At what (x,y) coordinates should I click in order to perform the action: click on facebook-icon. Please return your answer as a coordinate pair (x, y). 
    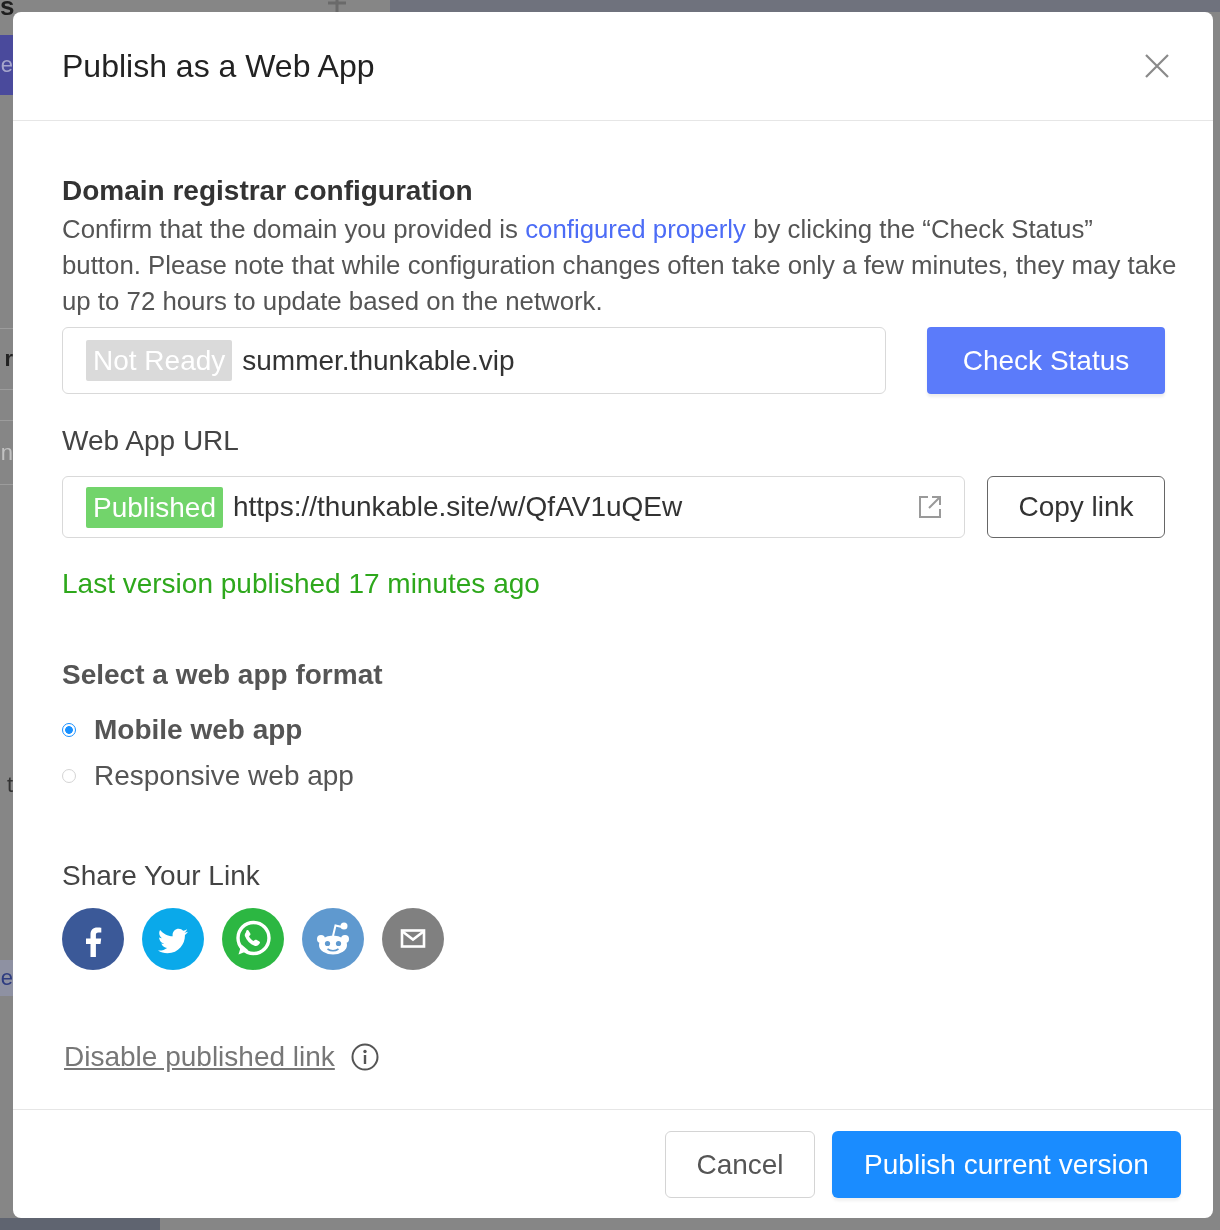
    Looking at the image, I should click on (93, 939).